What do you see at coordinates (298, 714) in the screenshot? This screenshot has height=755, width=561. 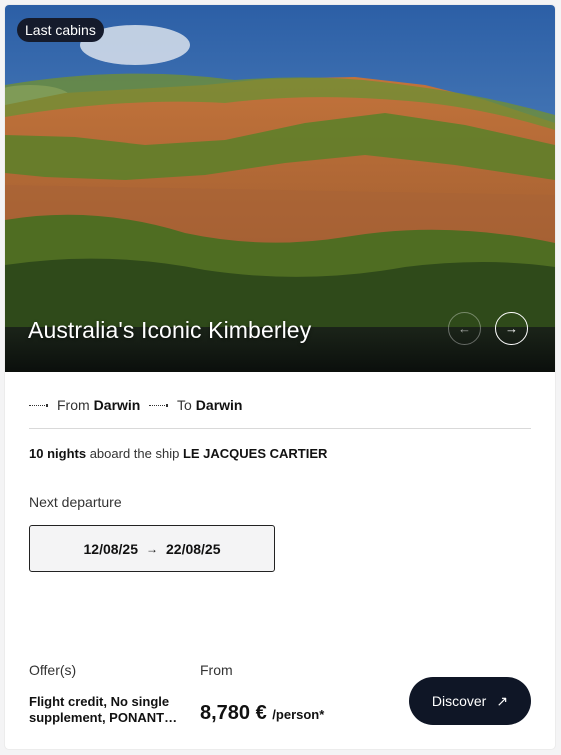 I see `price-per: /person*` at bounding box center [298, 714].